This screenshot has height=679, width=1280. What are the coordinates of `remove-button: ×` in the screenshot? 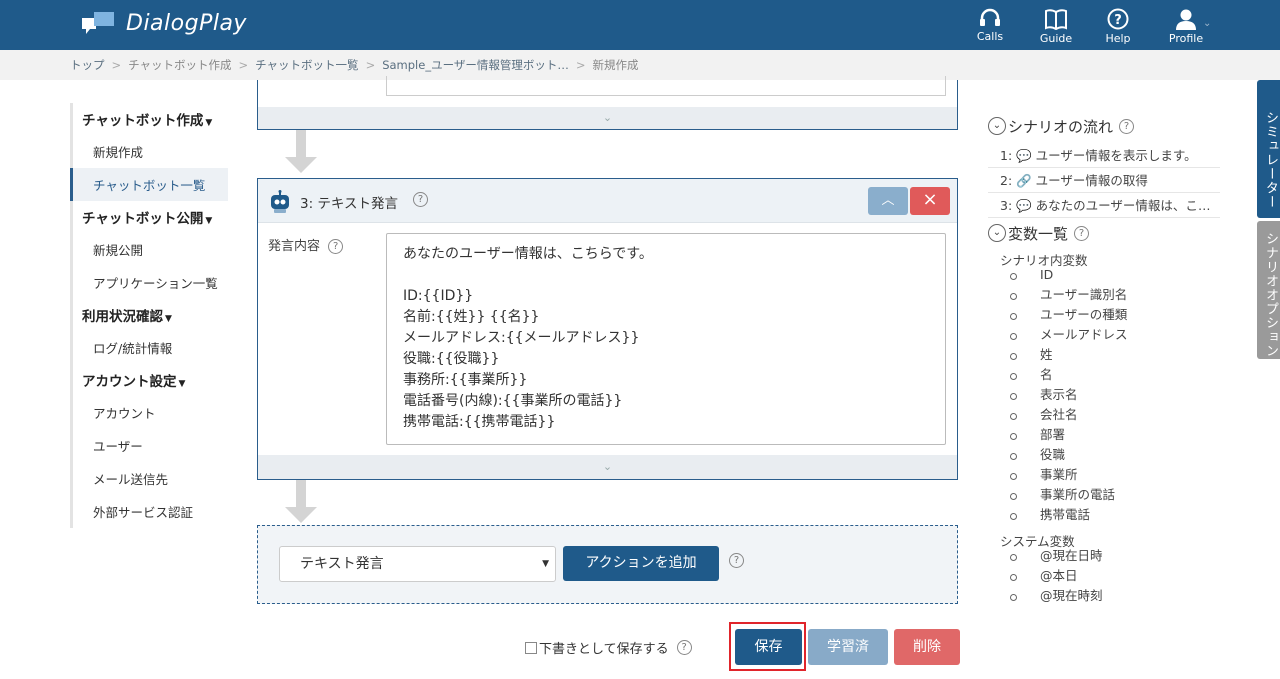 It's located at (930, 201).